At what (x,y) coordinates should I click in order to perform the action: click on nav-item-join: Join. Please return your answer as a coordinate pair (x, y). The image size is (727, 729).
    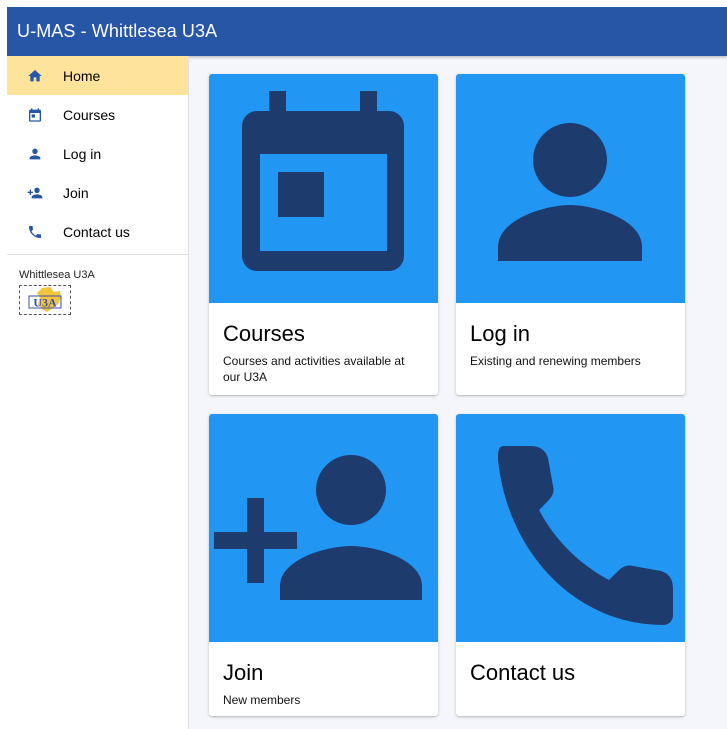
    Looking at the image, I should click on (97, 192).